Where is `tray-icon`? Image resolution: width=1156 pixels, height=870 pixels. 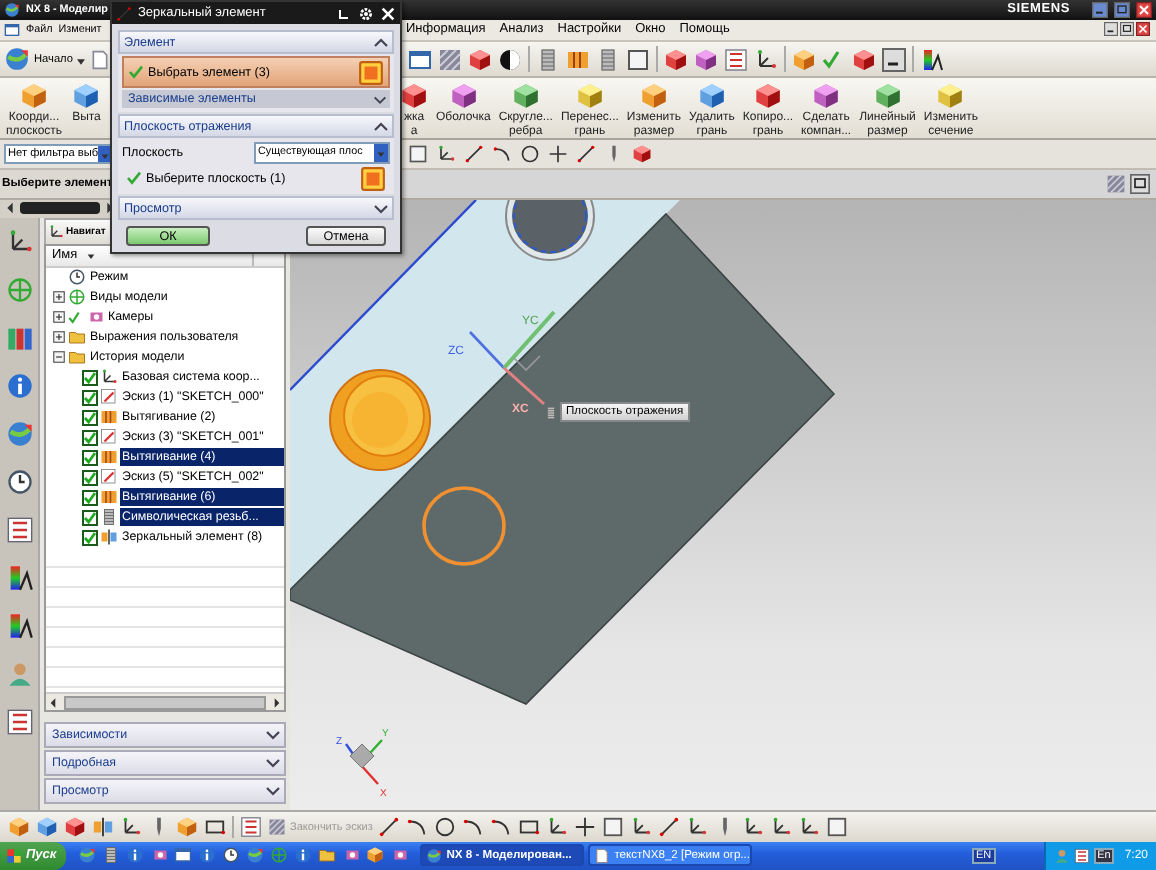
tray-icon is located at coordinates (1081, 855).